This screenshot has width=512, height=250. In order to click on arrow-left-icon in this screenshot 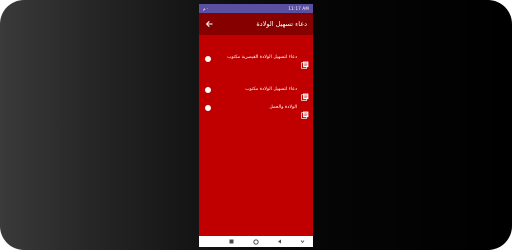, I will do `click(209, 24)`.